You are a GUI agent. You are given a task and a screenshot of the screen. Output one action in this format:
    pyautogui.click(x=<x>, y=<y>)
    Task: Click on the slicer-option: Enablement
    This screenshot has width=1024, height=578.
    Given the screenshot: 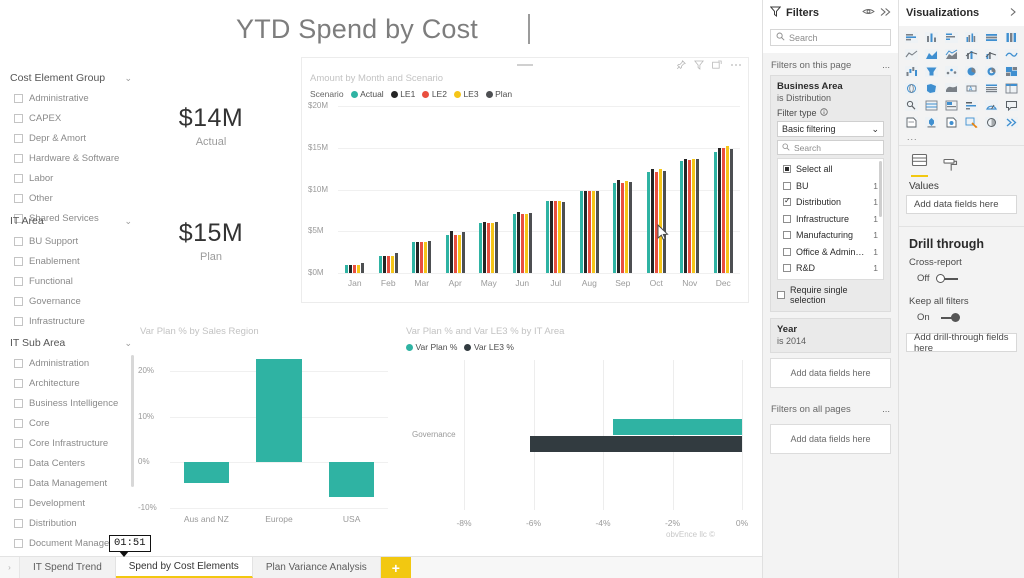 What is the action you would take?
    pyautogui.click(x=71, y=261)
    